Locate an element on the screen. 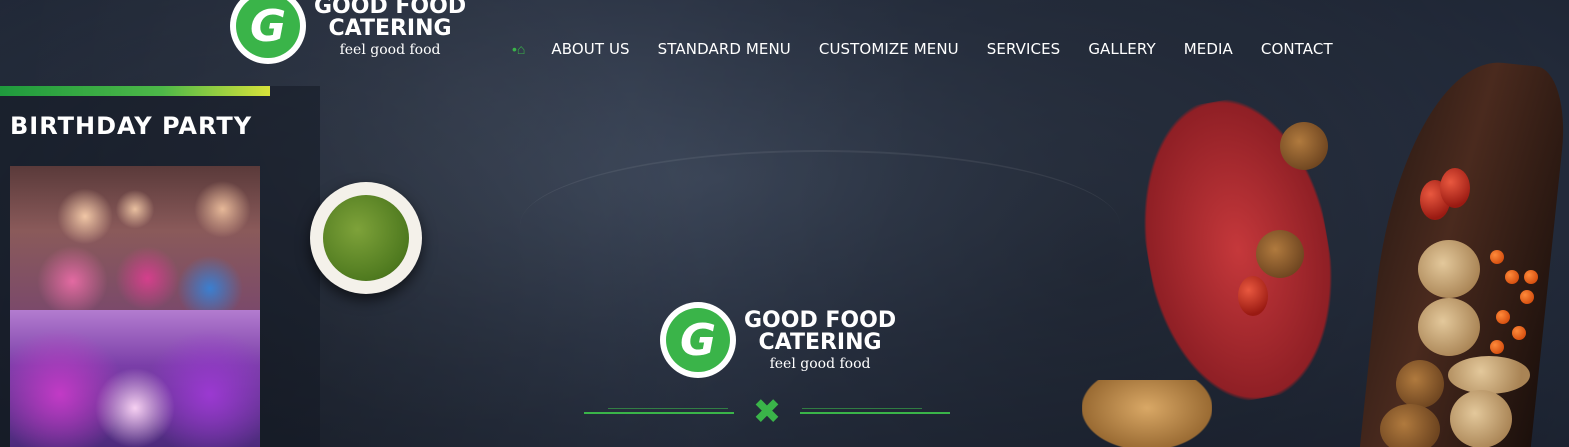 The height and width of the screenshot is (447, 1569). center-logo-line2: CATERING is located at coordinates (820, 342).